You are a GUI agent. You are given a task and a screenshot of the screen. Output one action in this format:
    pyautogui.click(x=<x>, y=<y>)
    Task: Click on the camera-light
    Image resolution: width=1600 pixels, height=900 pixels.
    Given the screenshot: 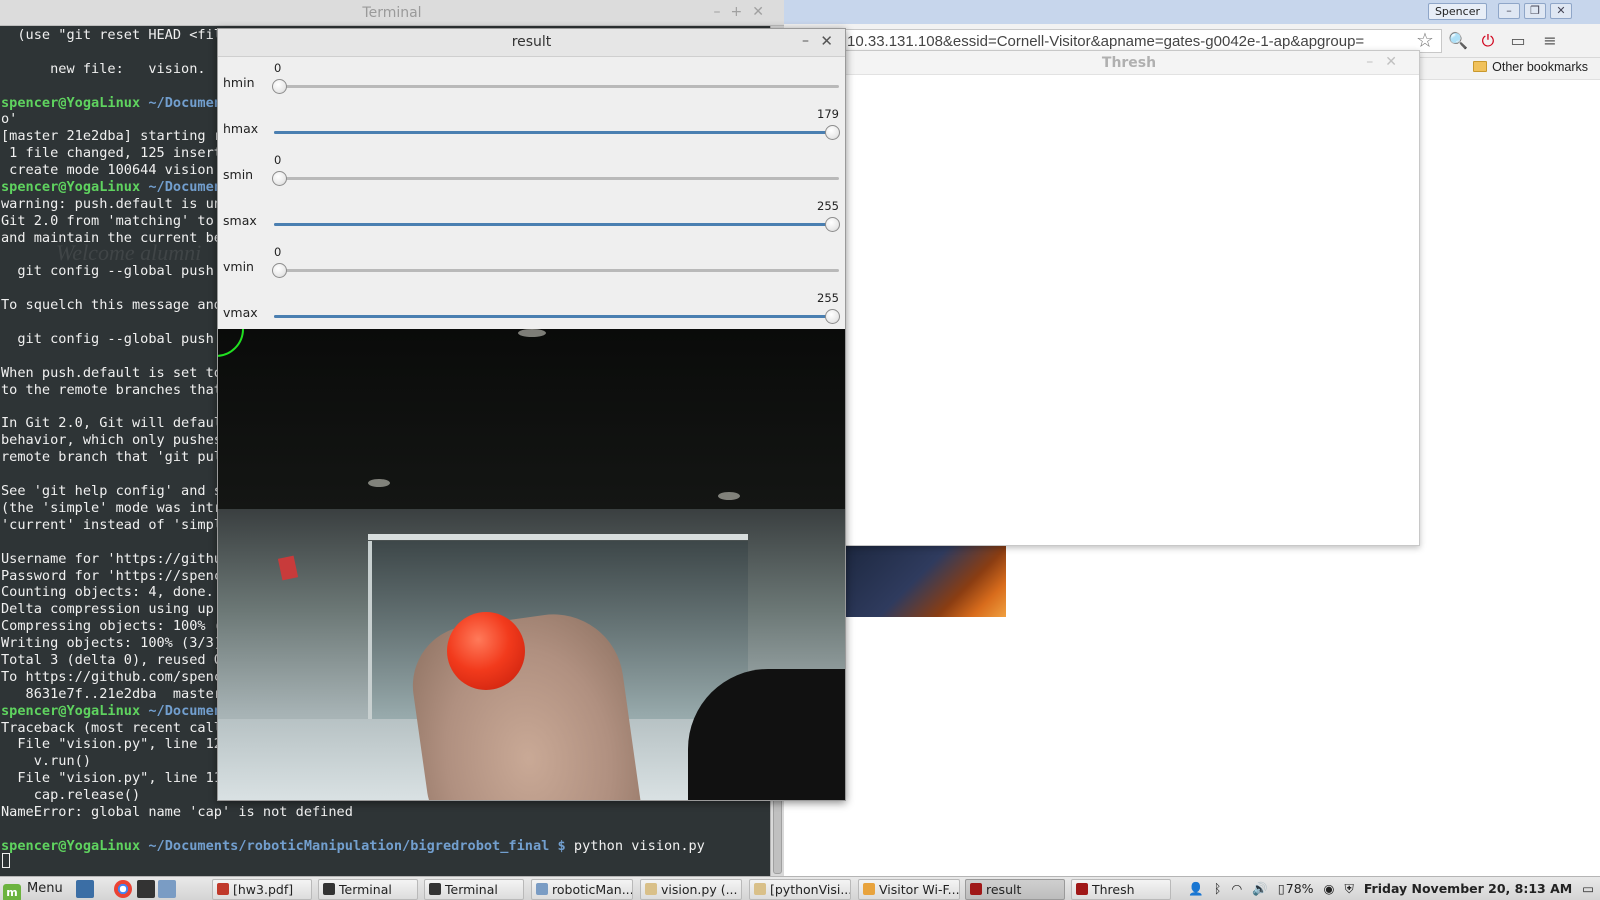 What is the action you would take?
    pyautogui.click(x=379, y=483)
    